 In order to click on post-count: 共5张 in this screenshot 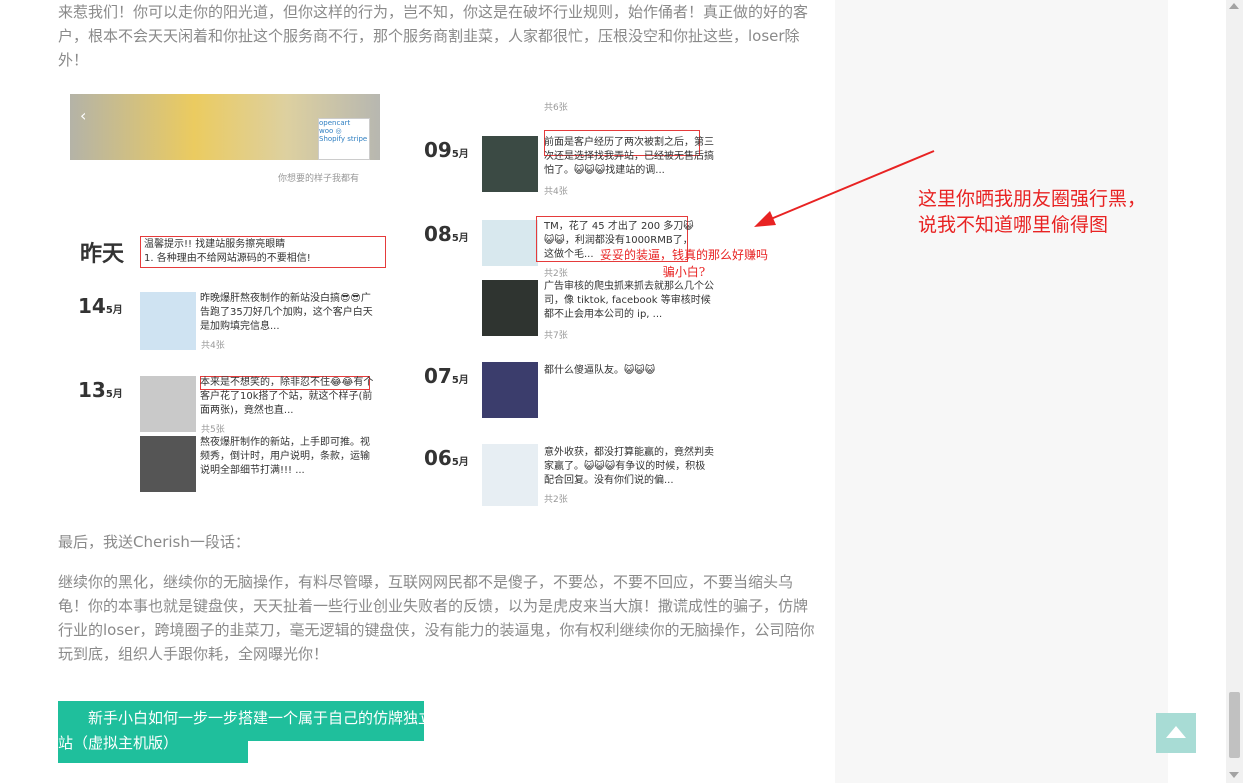, I will do `click(213, 430)`.